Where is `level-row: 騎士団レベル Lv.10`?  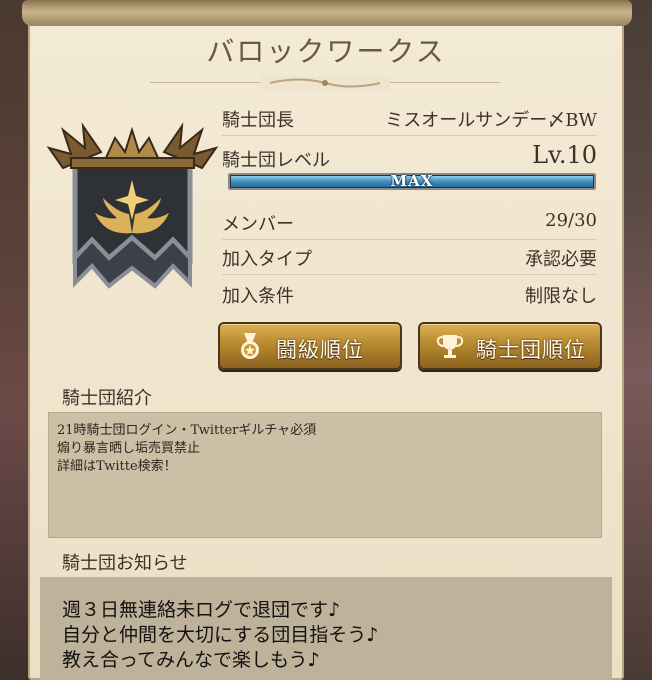 level-row: 騎士団レベル Lv.10 is located at coordinates (409, 156).